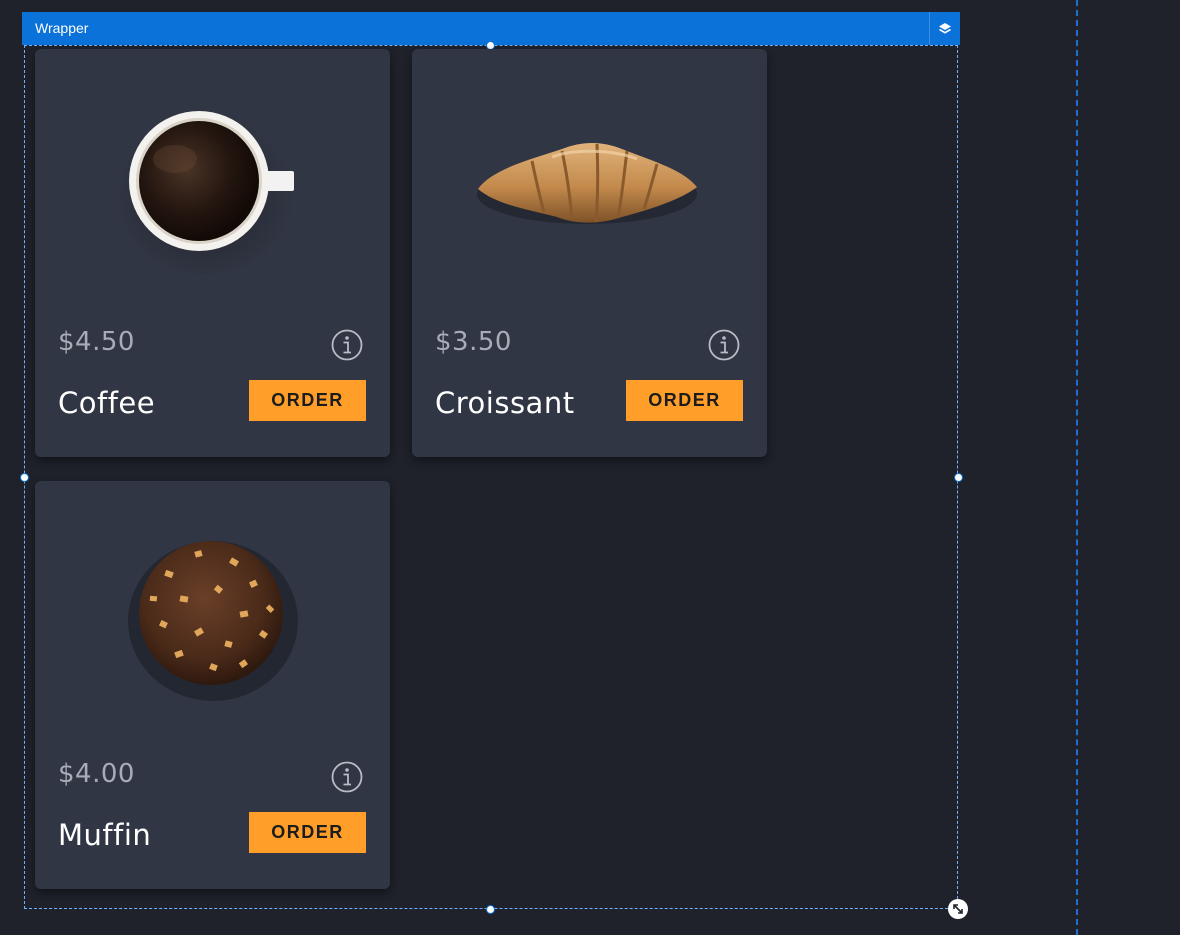  What do you see at coordinates (107, 403) in the screenshot?
I see `product-name: Coffee` at bounding box center [107, 403].